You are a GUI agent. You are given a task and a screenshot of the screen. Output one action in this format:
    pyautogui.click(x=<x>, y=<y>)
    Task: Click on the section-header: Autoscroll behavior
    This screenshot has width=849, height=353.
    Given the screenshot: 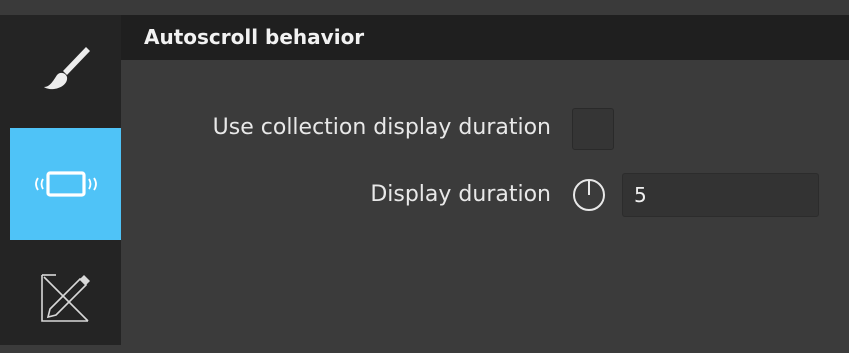 What is the action you would take?
    pyautogui.click(x=485, y=37)
    